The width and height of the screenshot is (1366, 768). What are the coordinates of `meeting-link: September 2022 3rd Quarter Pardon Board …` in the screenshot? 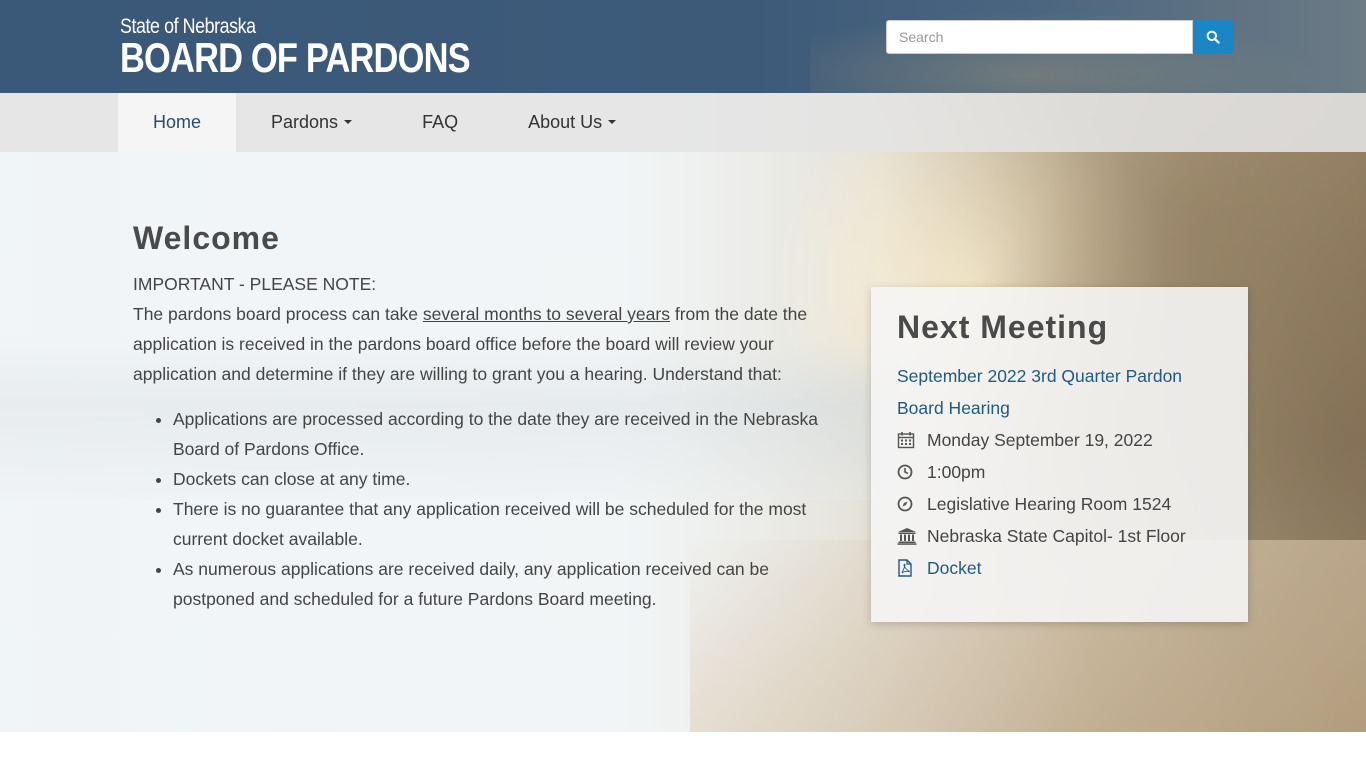 It's located at (1052, 392).